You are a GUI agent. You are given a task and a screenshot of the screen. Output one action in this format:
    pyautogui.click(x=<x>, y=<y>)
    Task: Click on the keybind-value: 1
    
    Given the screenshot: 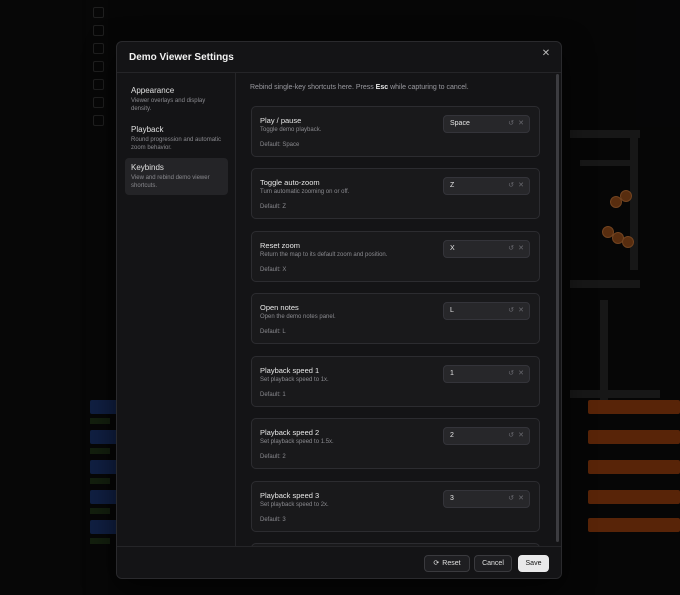 What is the action you would take?
    pyautogui.click(x=452, y=373)
    